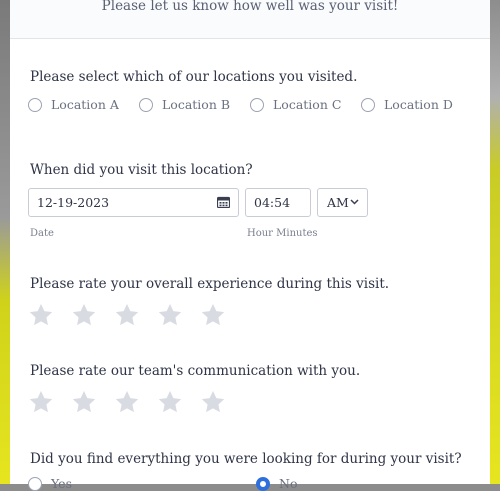 This screenshot has width=500, height=491. I want to click on location-a-radio, so click(35, 104).